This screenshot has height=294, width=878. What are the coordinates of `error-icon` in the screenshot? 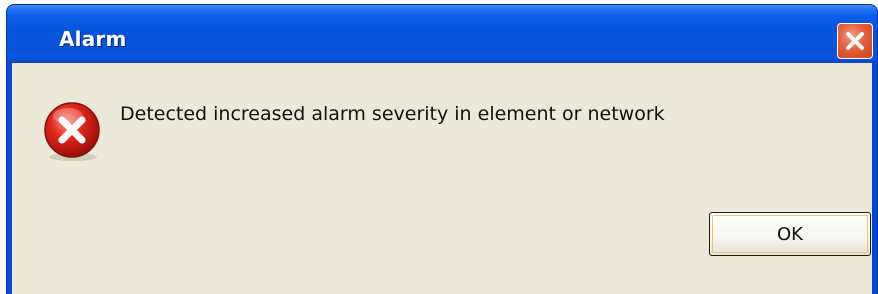 It's located at (72, 131).